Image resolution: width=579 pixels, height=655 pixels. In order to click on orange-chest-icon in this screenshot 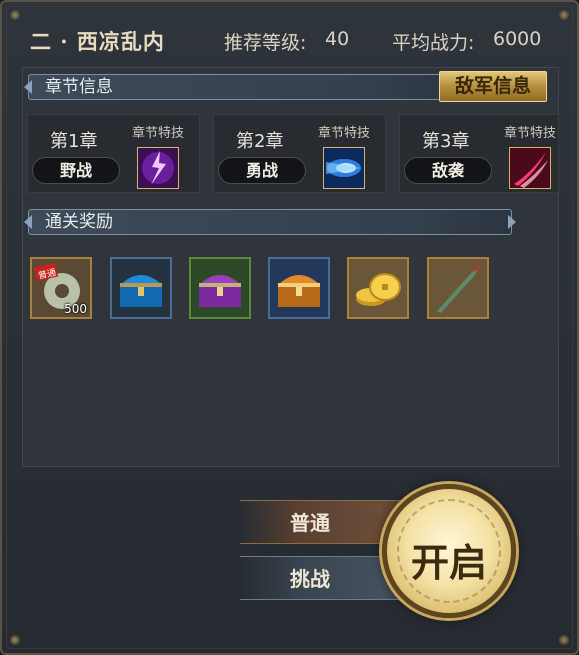, I will do `click(299, 288)`.